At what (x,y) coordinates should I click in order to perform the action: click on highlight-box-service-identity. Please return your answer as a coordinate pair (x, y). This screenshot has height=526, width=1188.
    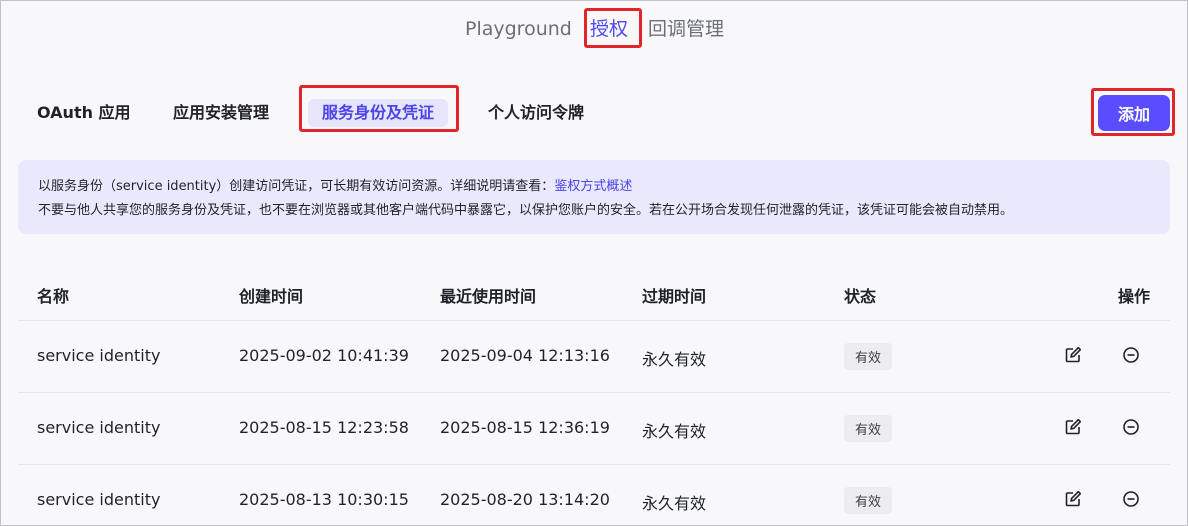
    Looking at the image, I should click on (379, 108).